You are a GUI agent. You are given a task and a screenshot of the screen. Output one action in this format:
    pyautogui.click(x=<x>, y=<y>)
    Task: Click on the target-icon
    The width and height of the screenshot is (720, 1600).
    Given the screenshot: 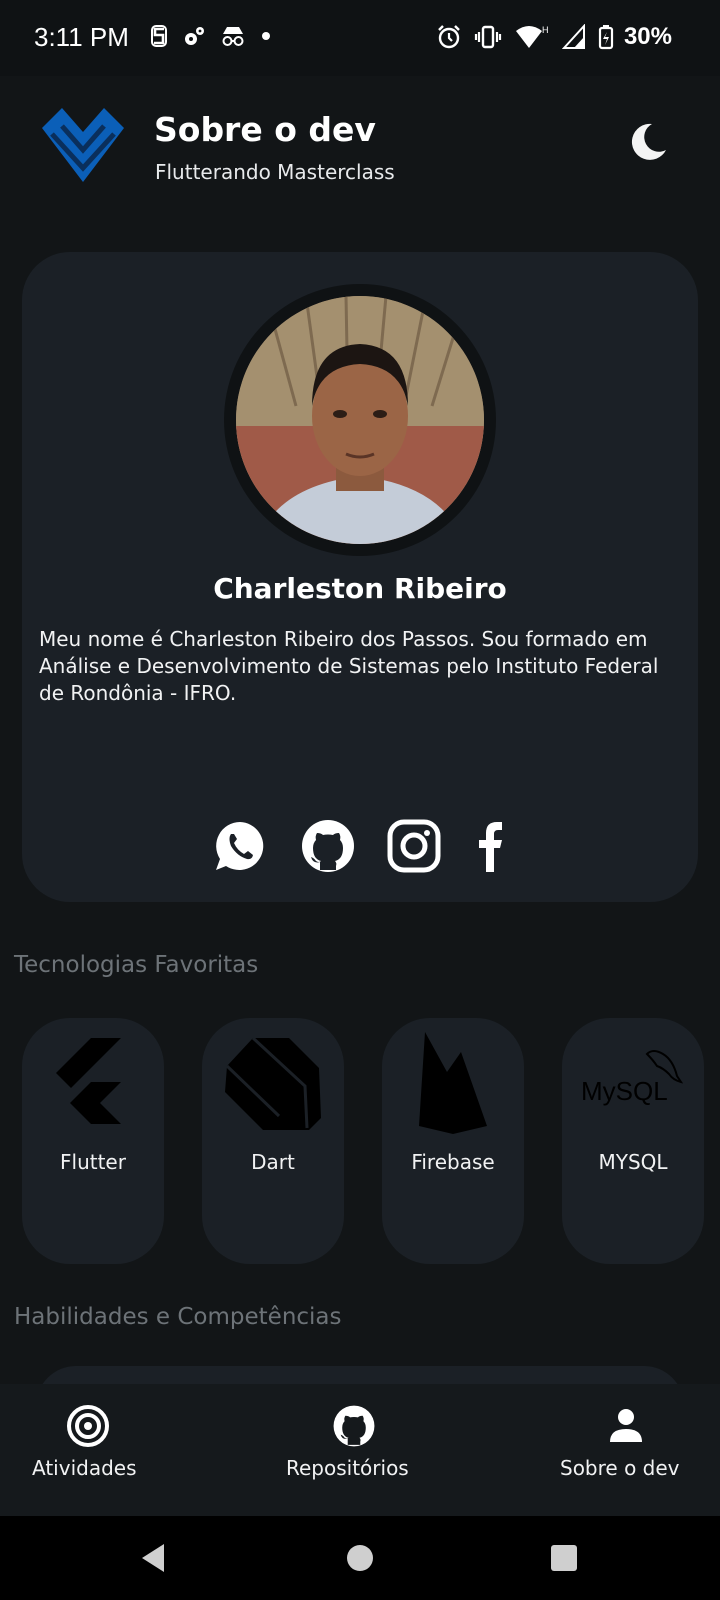 What is the action you would take?
    pyautogui.click(x=88, y=1426)
    